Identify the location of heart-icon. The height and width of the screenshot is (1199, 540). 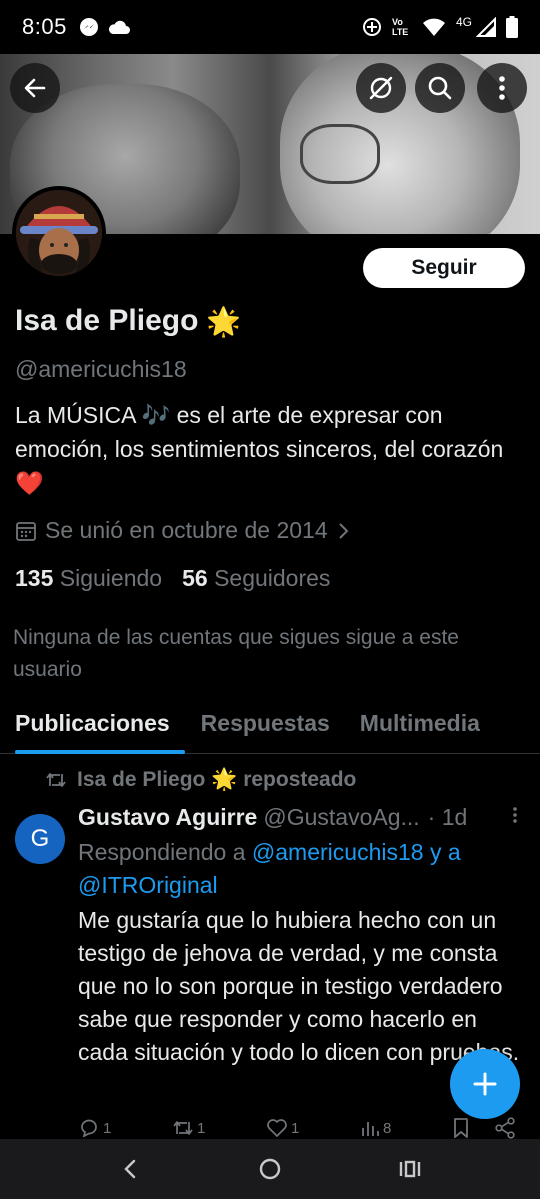
(277, 1128).